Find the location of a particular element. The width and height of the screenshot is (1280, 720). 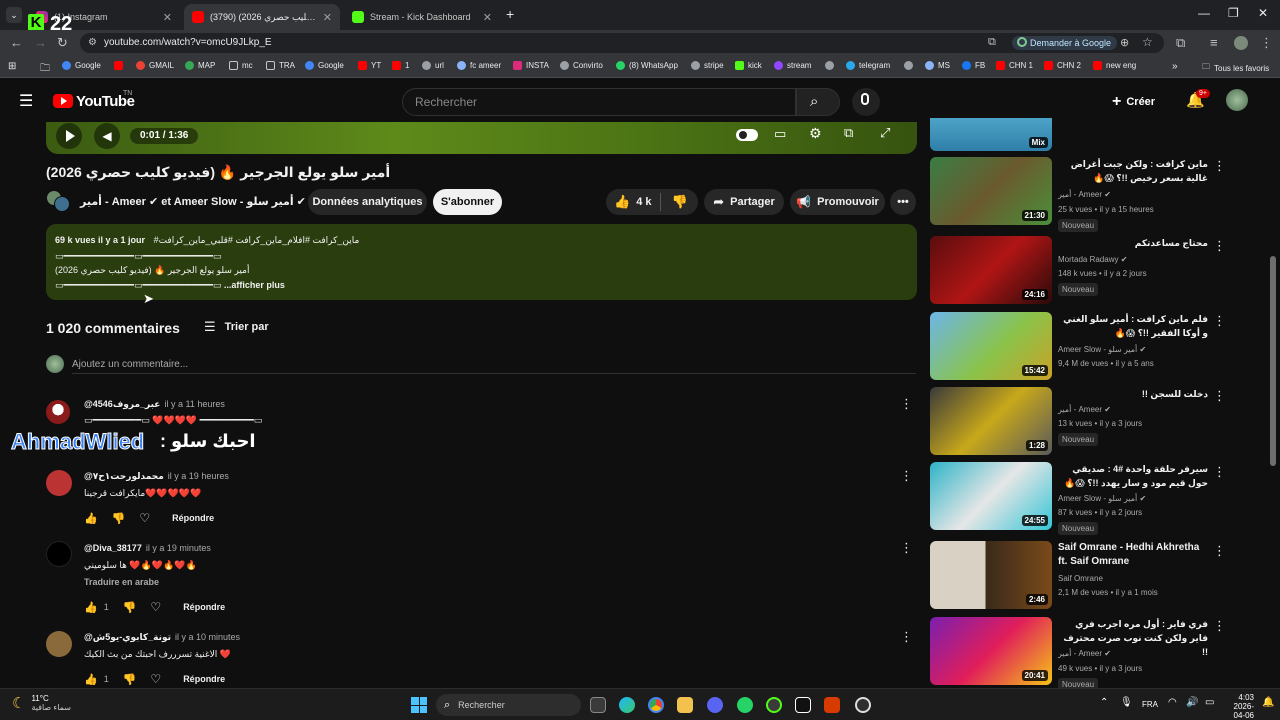

bookmark-chn2: CHN 2 is located at coordinates (1062, 65).